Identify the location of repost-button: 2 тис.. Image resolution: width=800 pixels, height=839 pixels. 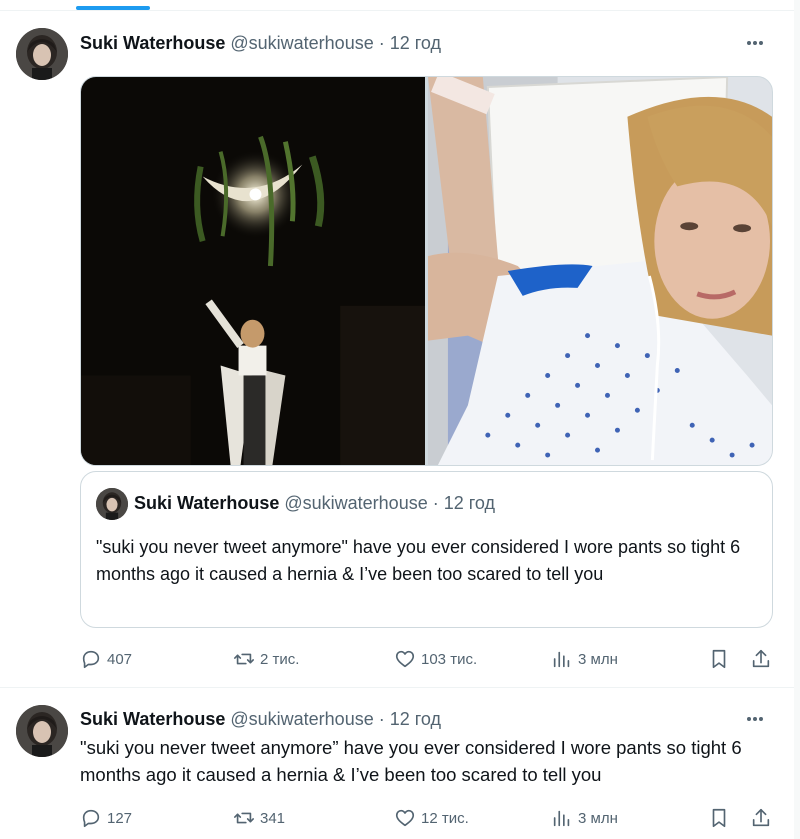
(266, 659).